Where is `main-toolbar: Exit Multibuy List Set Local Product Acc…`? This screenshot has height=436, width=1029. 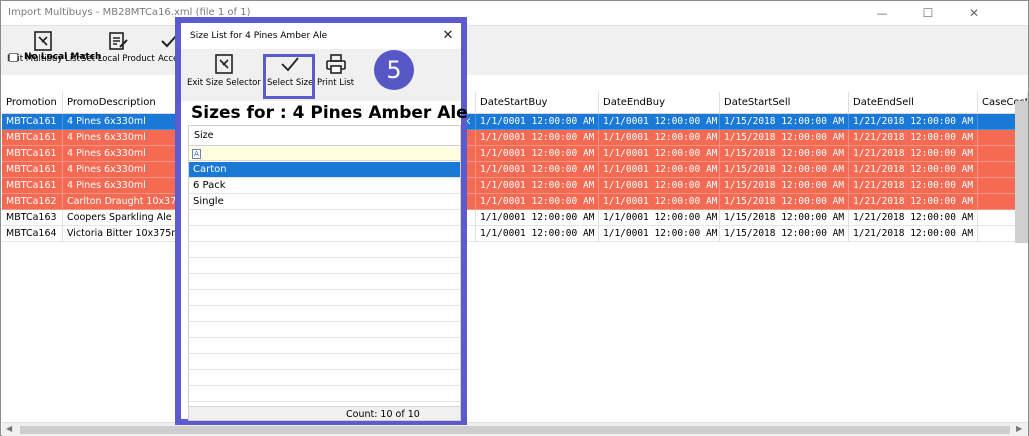 main-toolbar: Exit Multibuy List Set Local Product Acc… is located at coordinates (514, 50).